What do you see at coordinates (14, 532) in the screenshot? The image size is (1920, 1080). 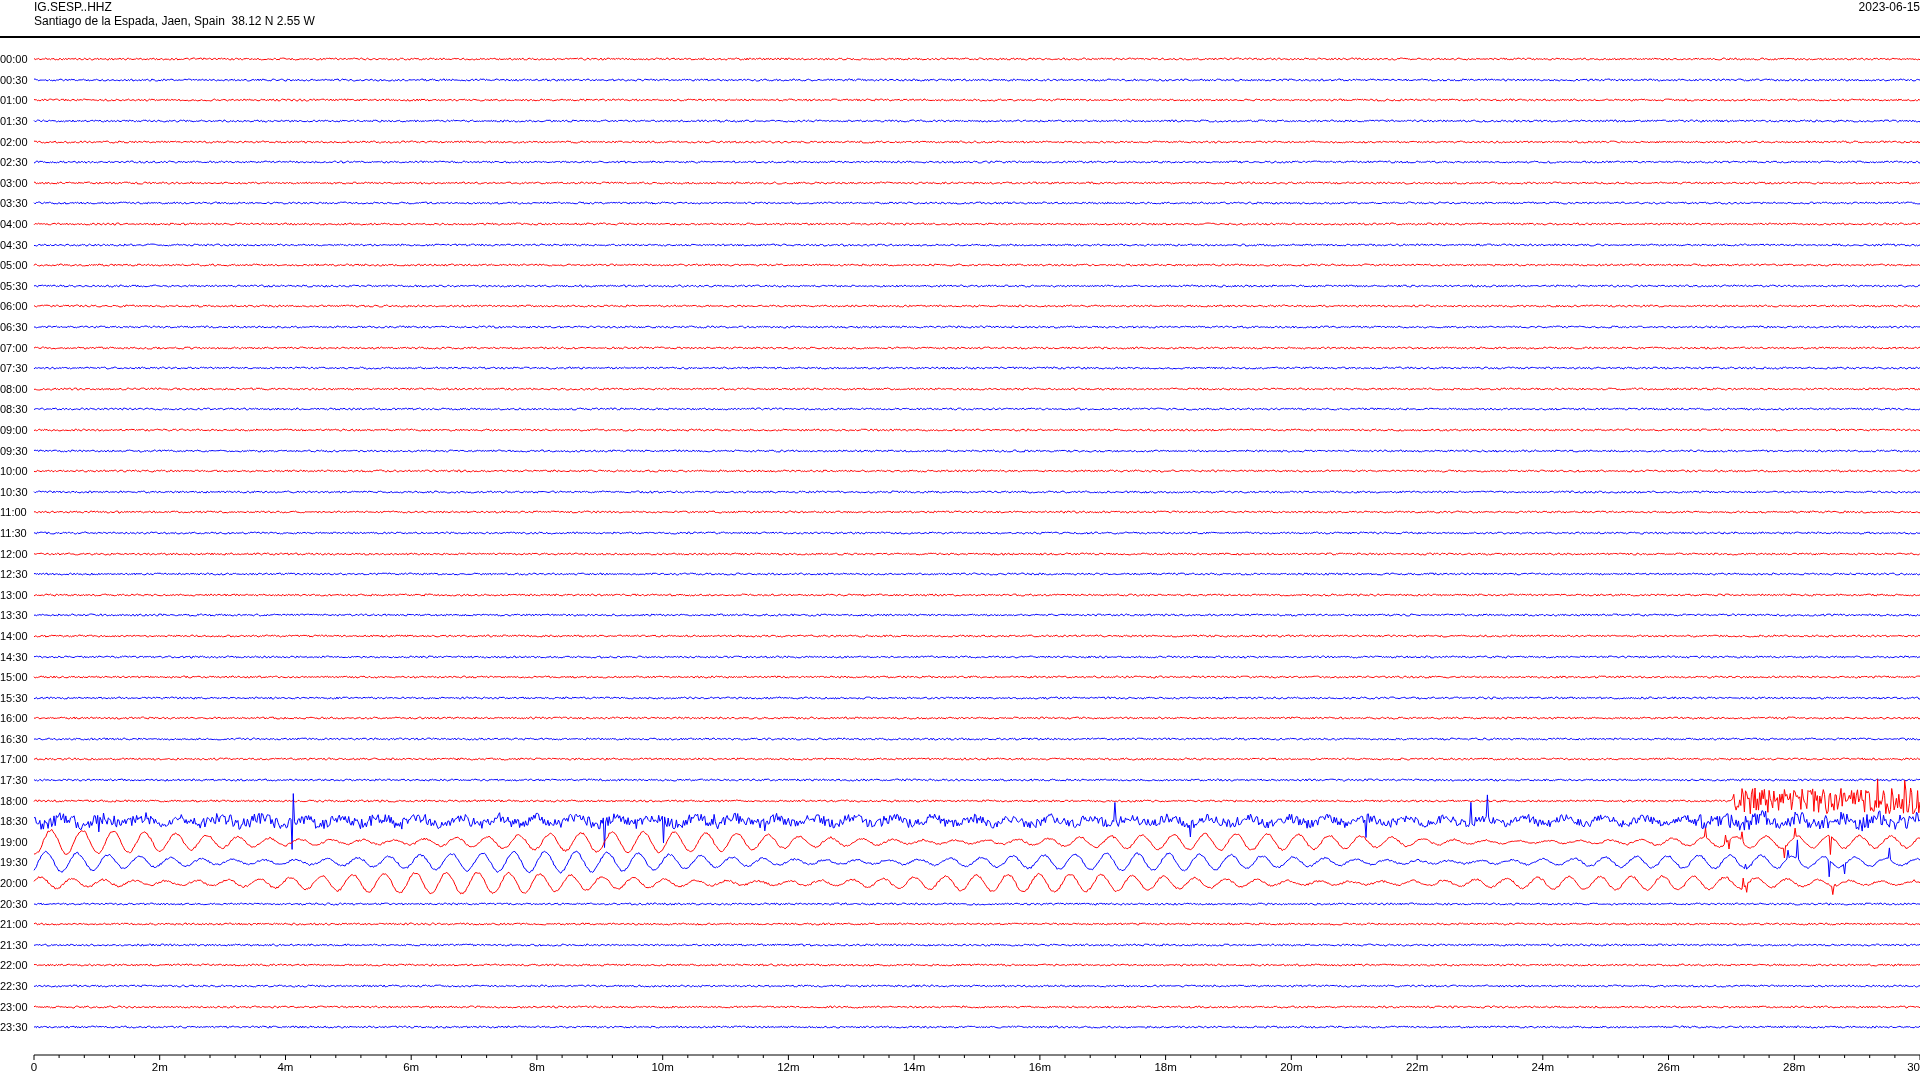 I see `time-label: 11:30` at bounding box center [14, 532].